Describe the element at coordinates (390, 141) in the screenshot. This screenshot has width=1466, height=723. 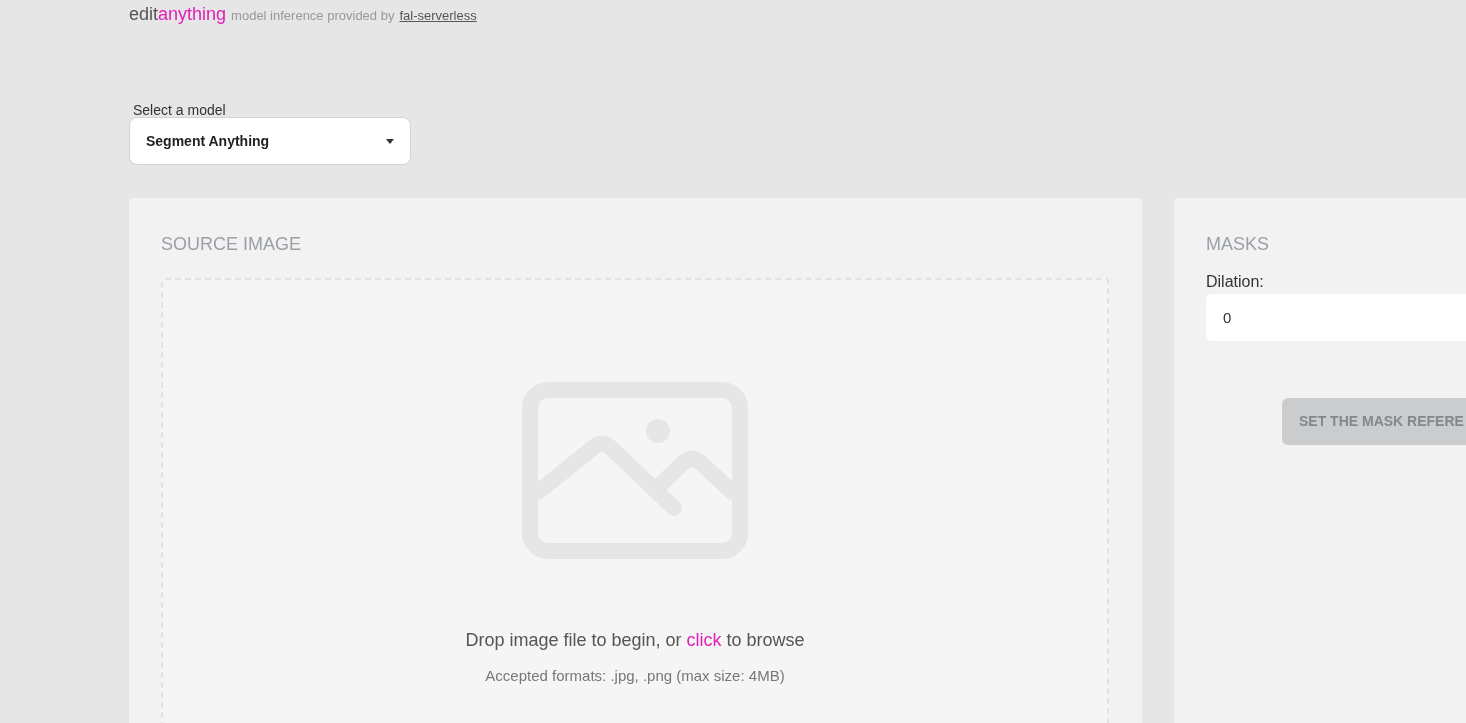
I see `caret-icon` at that location.